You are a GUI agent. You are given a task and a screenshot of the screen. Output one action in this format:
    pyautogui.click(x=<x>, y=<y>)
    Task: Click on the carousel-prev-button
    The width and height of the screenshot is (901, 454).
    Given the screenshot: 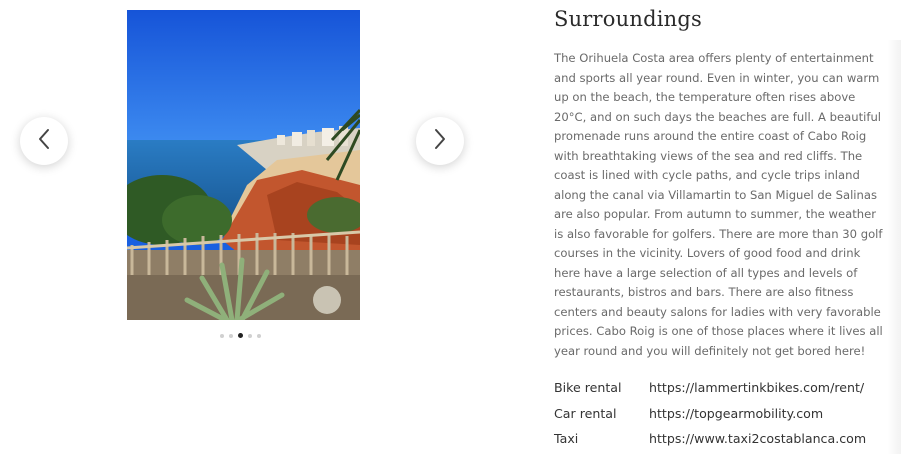 What is the action you would take?
    pyautogui.click(x=44, y=141)
    